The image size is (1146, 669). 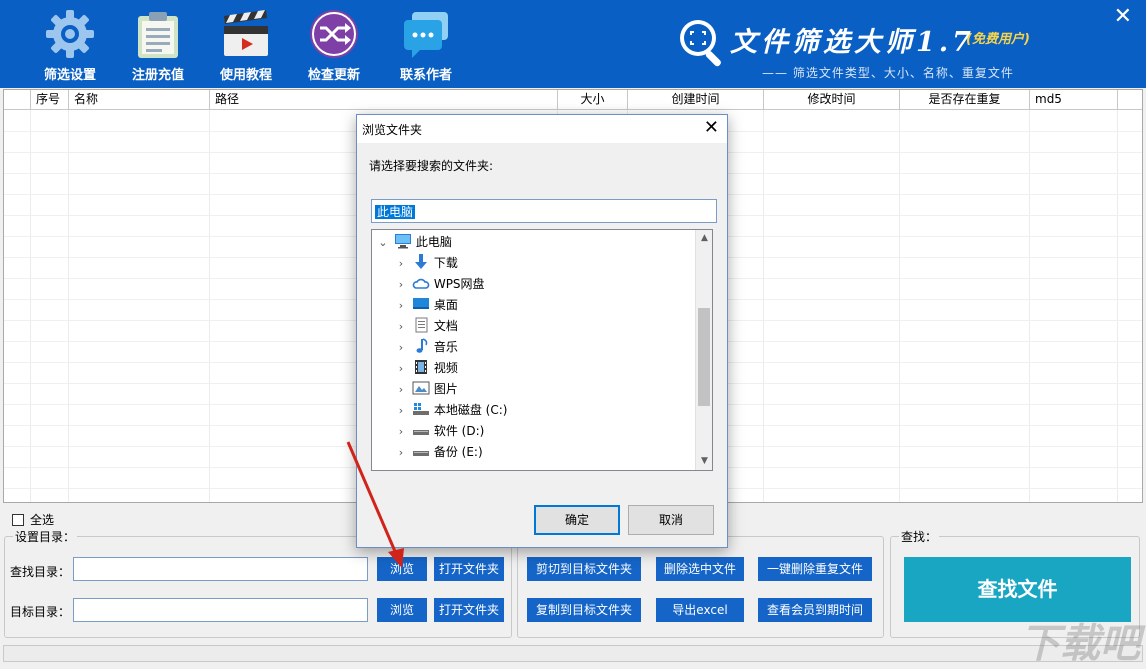 What do you see at coordinates (40, 612) in the screenshot?
I see `target-dir-label: 目标目录：` at bounding box center [40, 612].